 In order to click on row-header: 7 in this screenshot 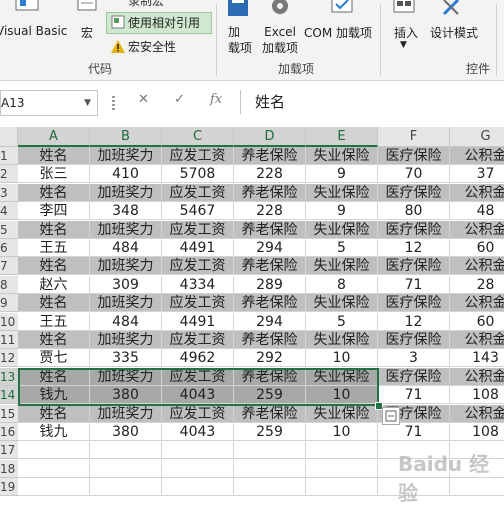, I will do `click(9, 266)`.